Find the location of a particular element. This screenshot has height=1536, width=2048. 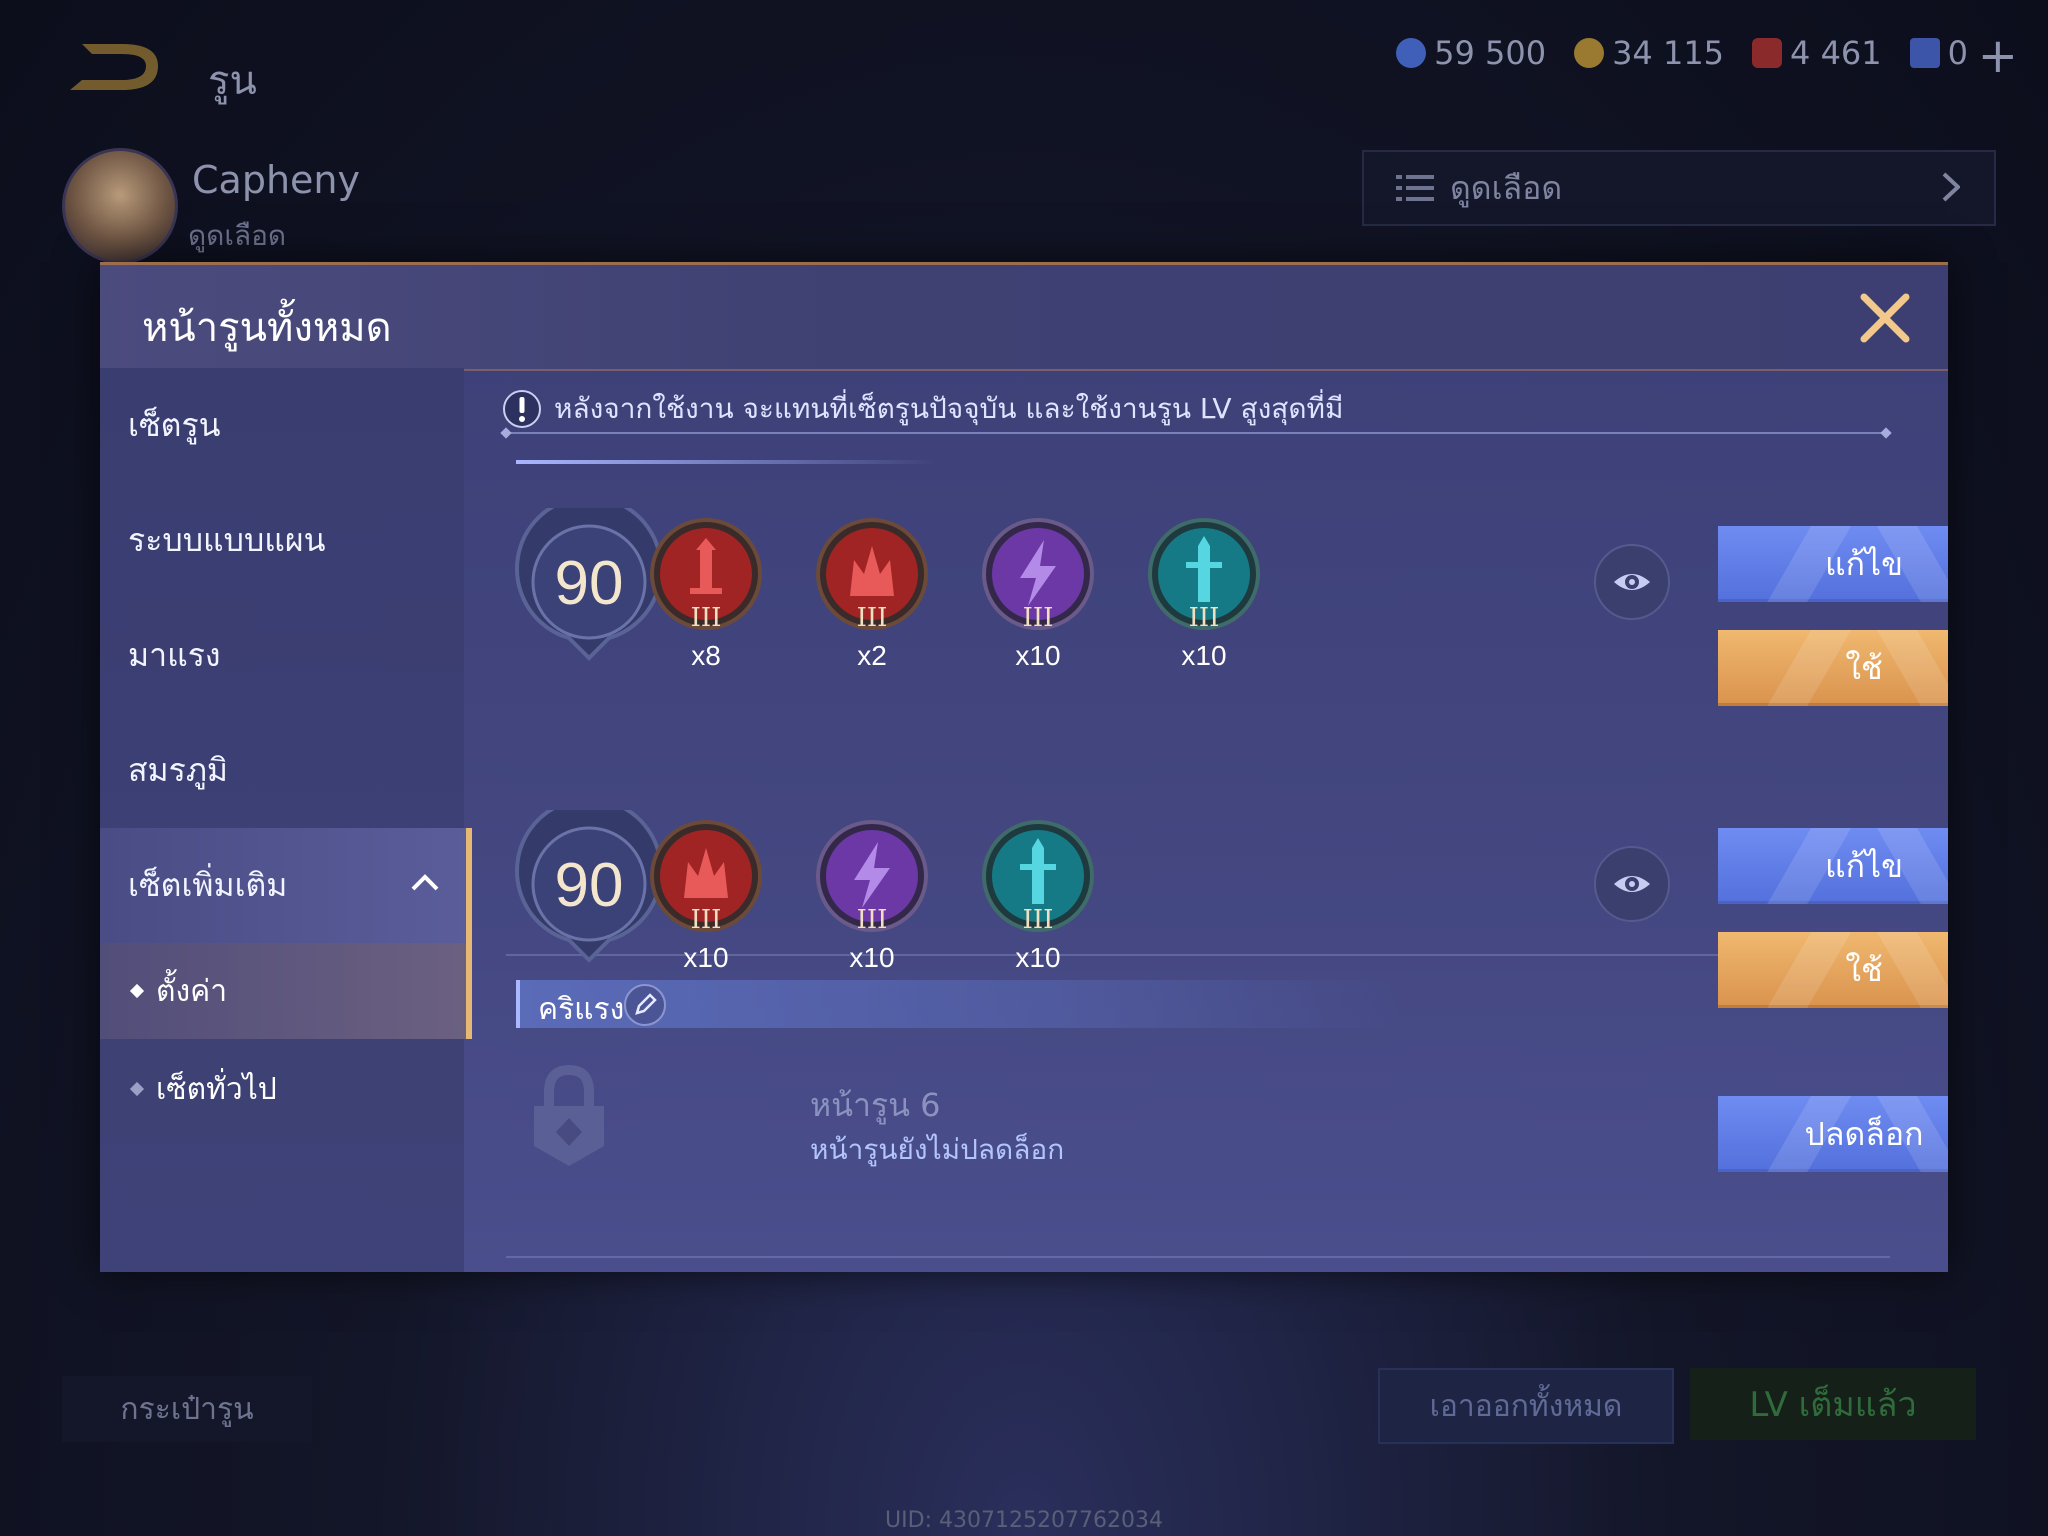

close-icon is located at coordinates (1885, 318).